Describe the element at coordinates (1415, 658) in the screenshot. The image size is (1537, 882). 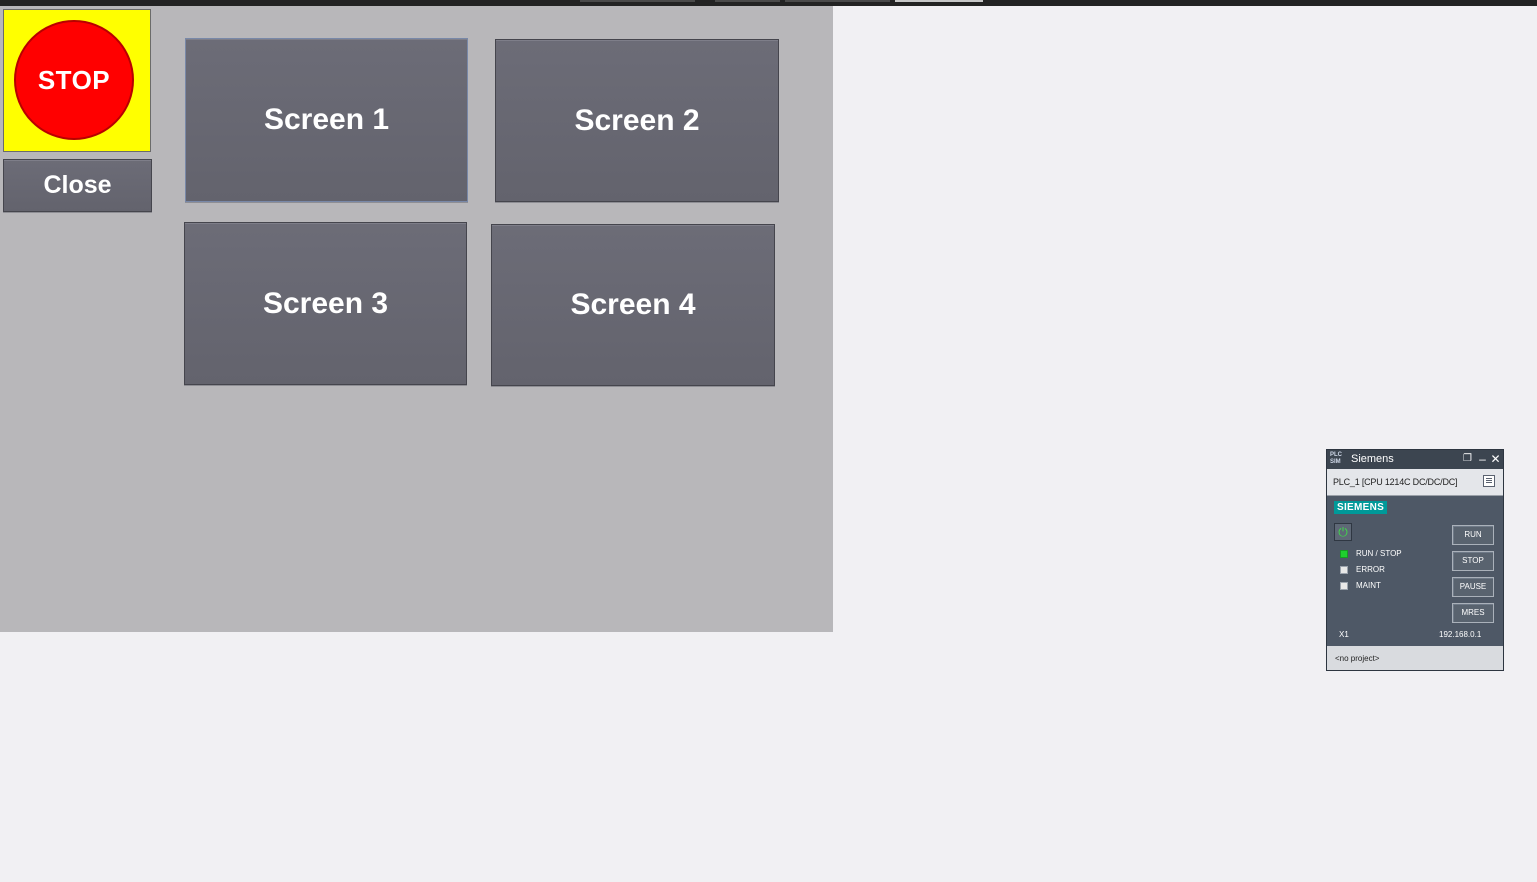
I see `project-footer: <no project>` at that location.